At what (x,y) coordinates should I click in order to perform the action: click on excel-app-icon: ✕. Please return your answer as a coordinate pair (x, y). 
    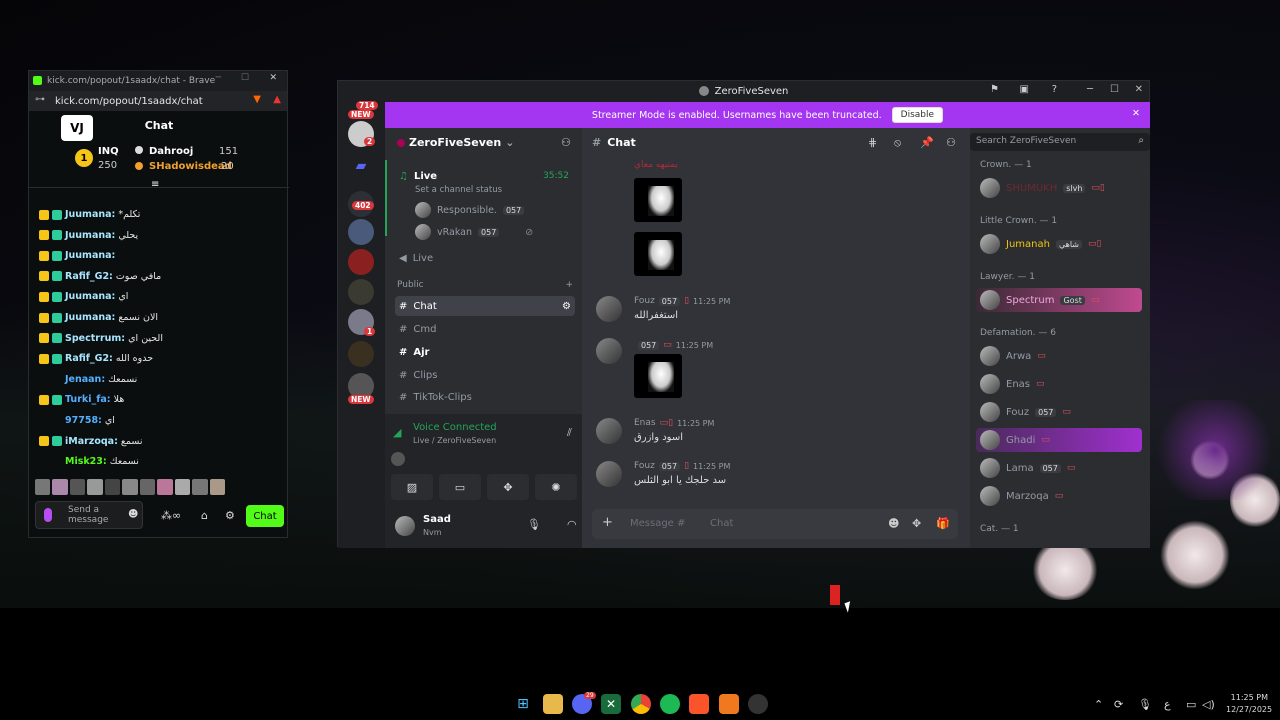
    Looking at the image, I should click on (611, 704).